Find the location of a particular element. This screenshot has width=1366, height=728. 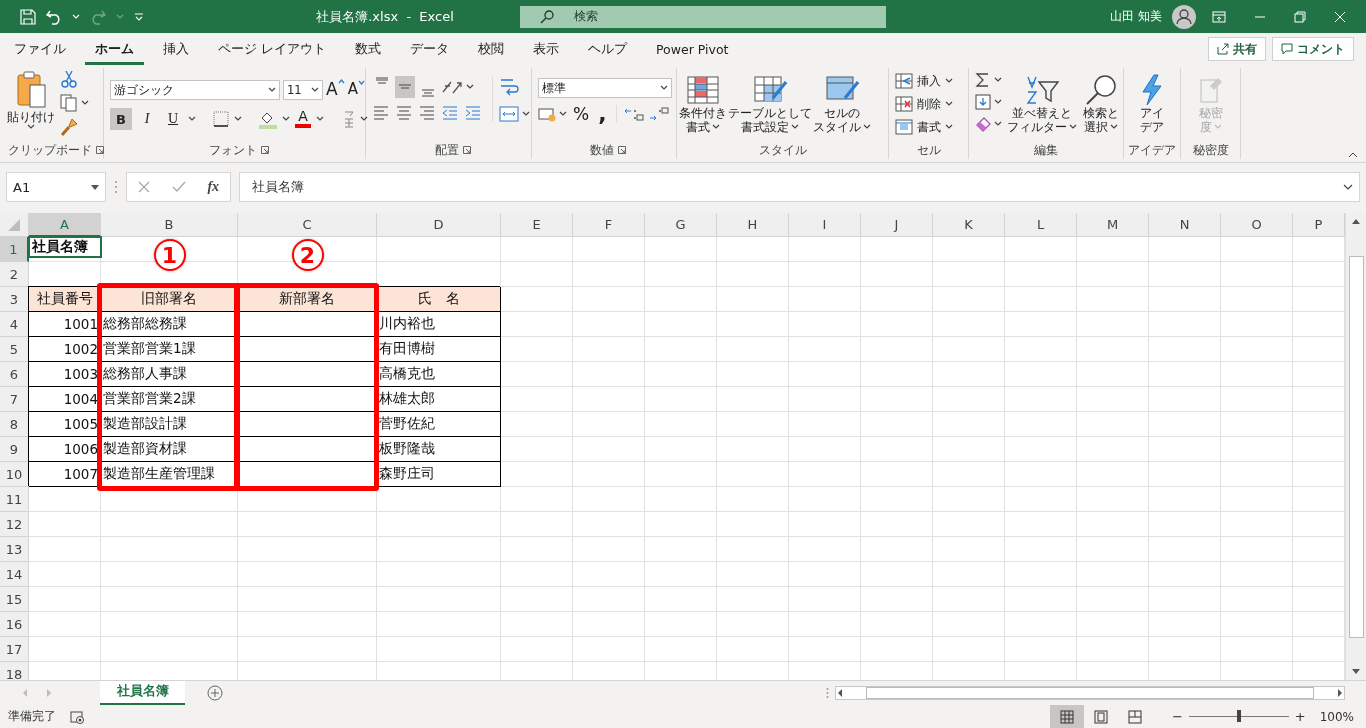

italic-button: I is located at coordinates (147, 119).